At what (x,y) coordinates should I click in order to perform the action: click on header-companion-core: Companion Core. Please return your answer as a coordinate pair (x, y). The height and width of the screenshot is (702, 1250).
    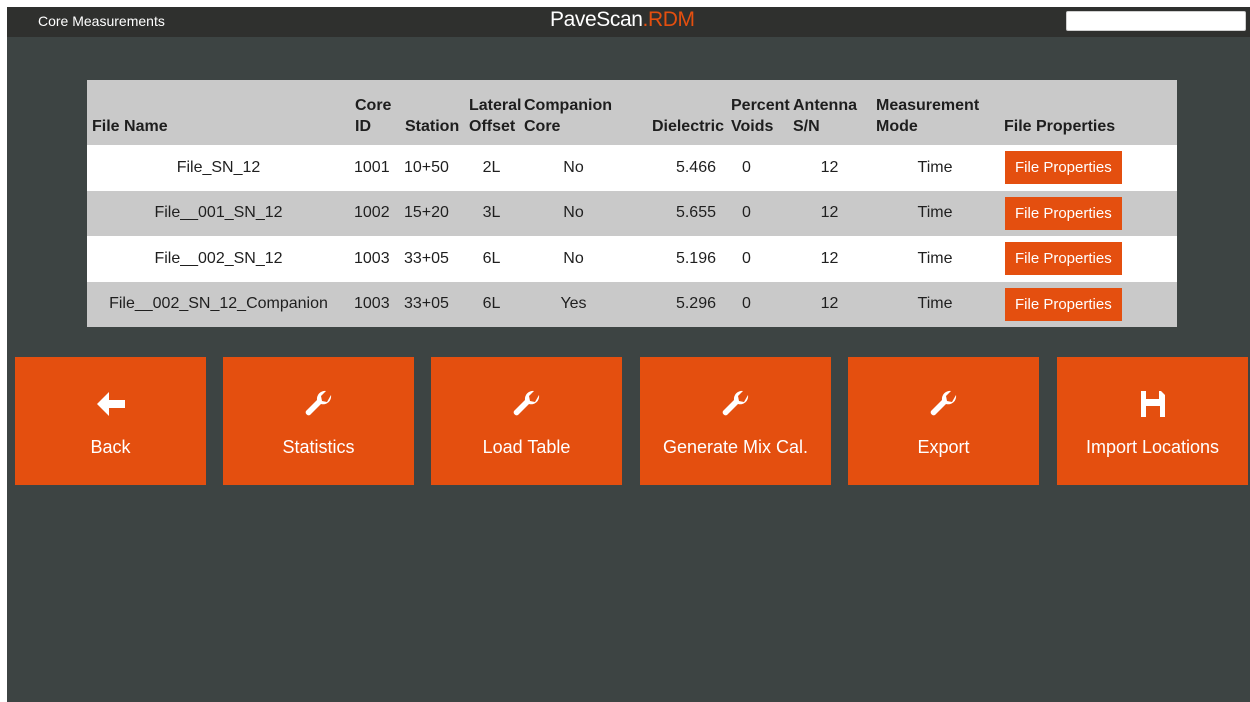
    Looking at the image, I should click on (568, 116).